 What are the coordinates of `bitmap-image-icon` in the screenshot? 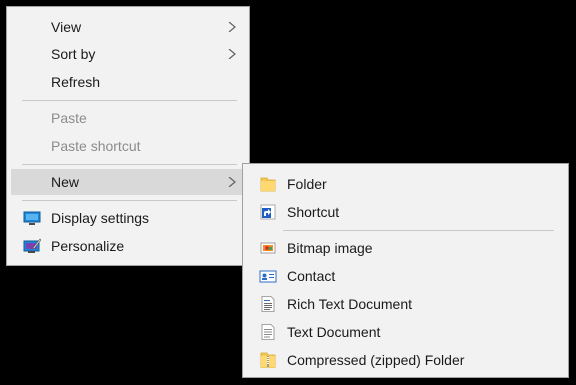 It's located at (268, 248).